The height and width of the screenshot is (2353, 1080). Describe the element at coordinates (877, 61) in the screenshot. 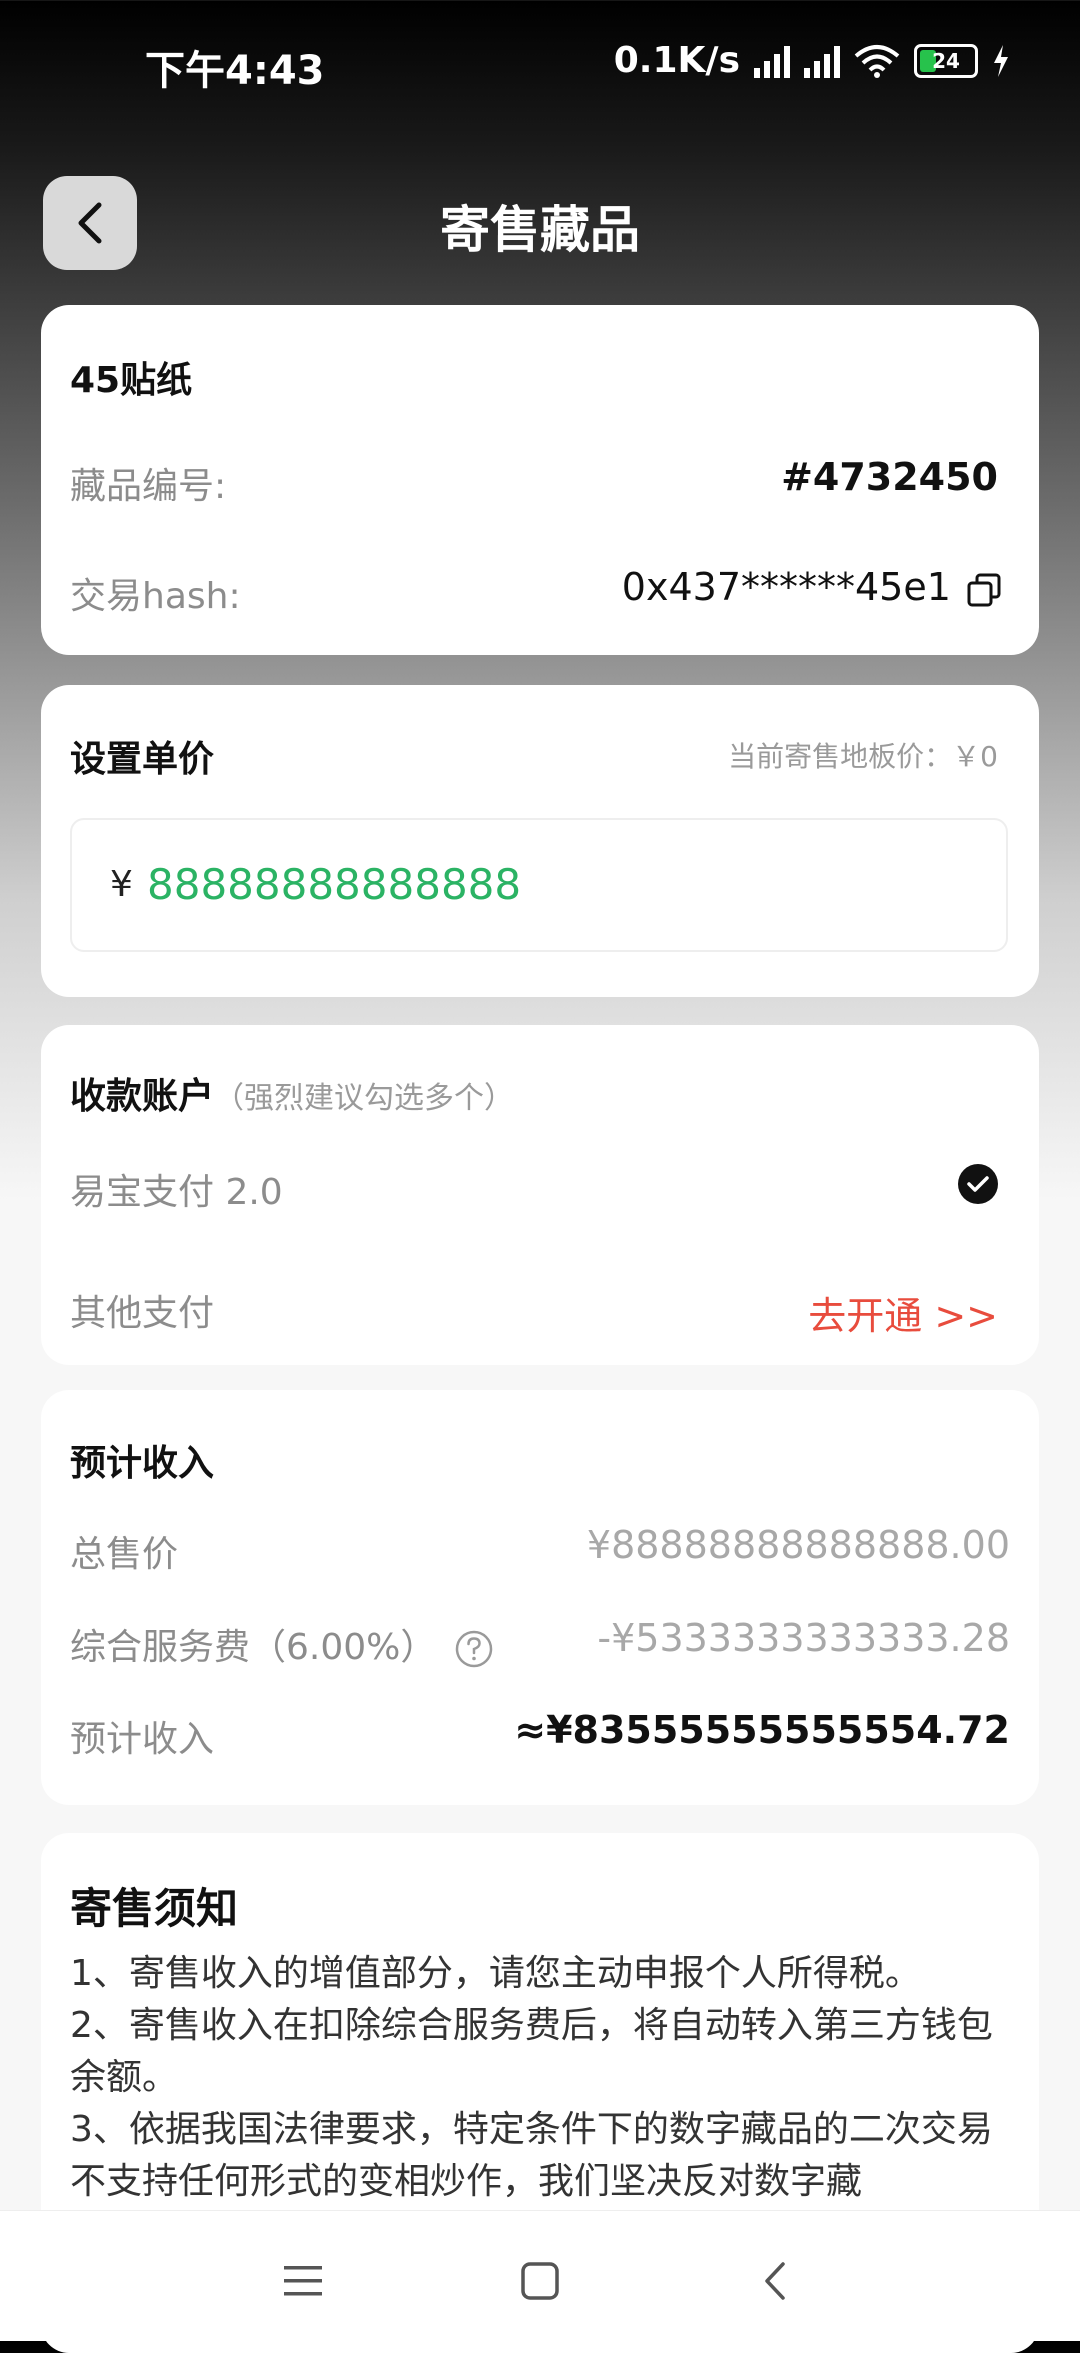

I see `wifi-icon` at that location.